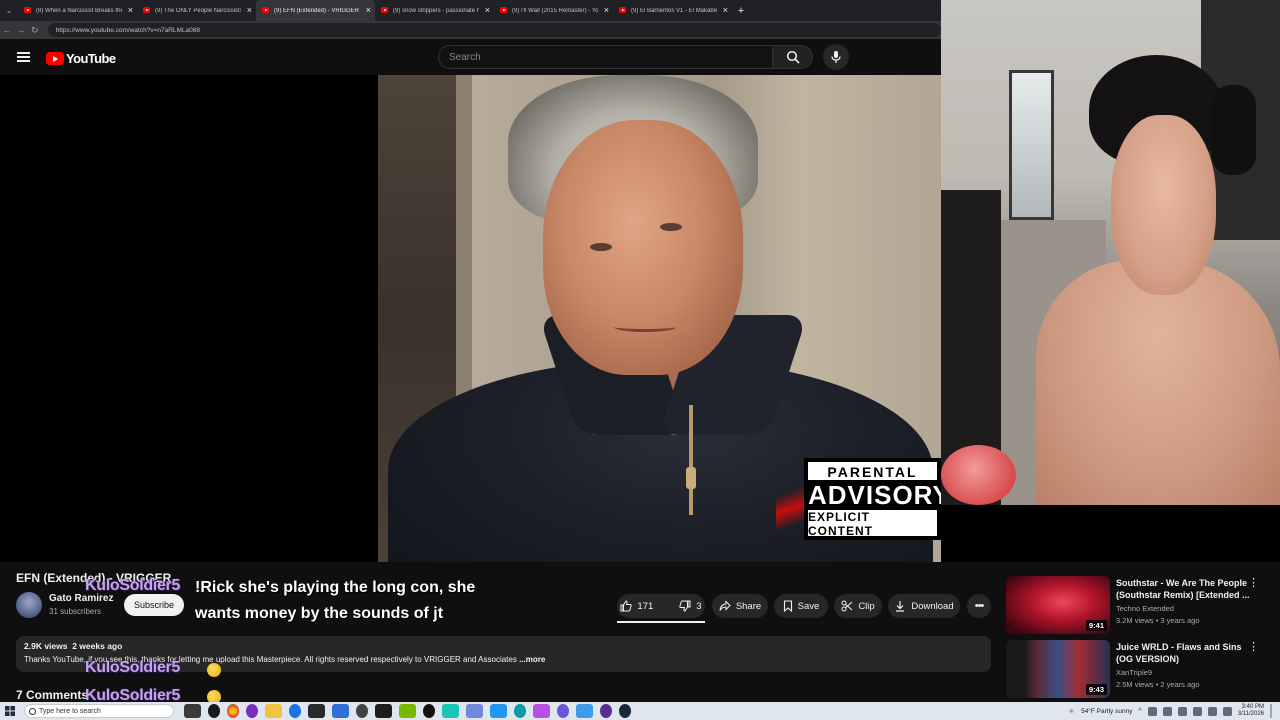  I want to click on recommended-title: Juice WRLD - Flaws and Sins (OG VERSION), so click(1183, 653).